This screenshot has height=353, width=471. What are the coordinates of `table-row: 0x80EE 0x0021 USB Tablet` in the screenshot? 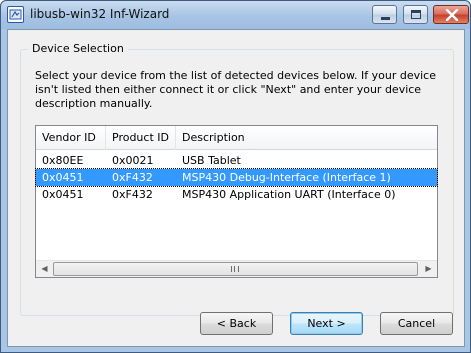 It's located at (236, 160).